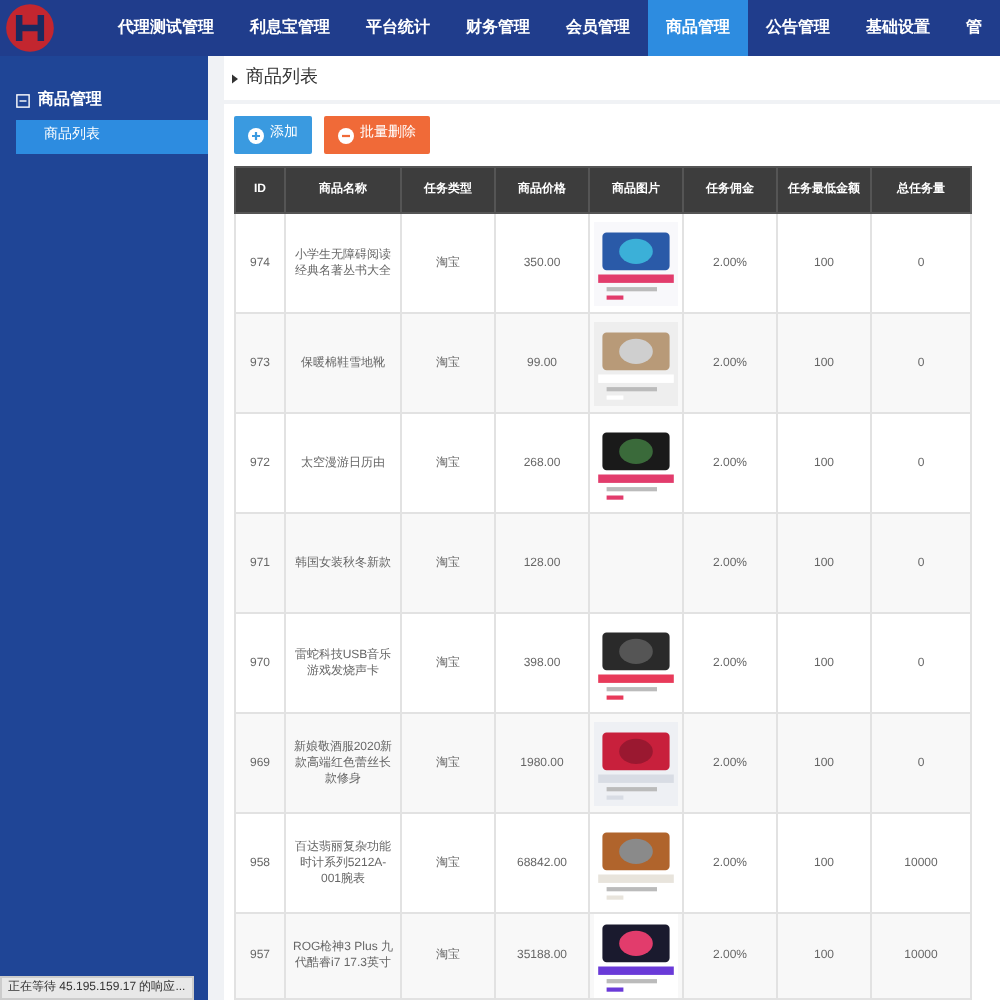  Describe the element at coordinates (30, 28) in the screenshot. I see `logo-icon` at that location.